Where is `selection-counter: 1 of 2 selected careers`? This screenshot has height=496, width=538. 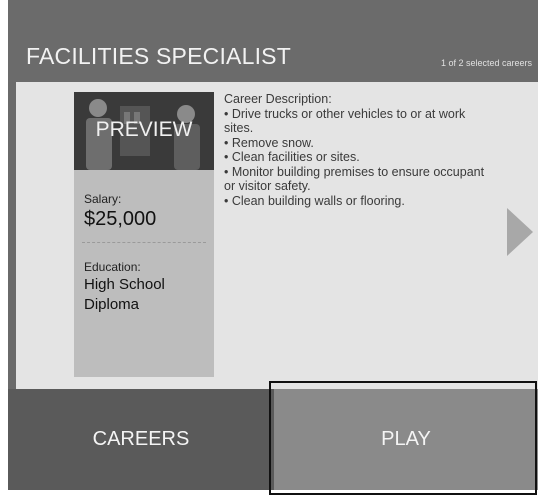 selection-counter: 1 of 2 selected careers is located at coordinates (486, 63).